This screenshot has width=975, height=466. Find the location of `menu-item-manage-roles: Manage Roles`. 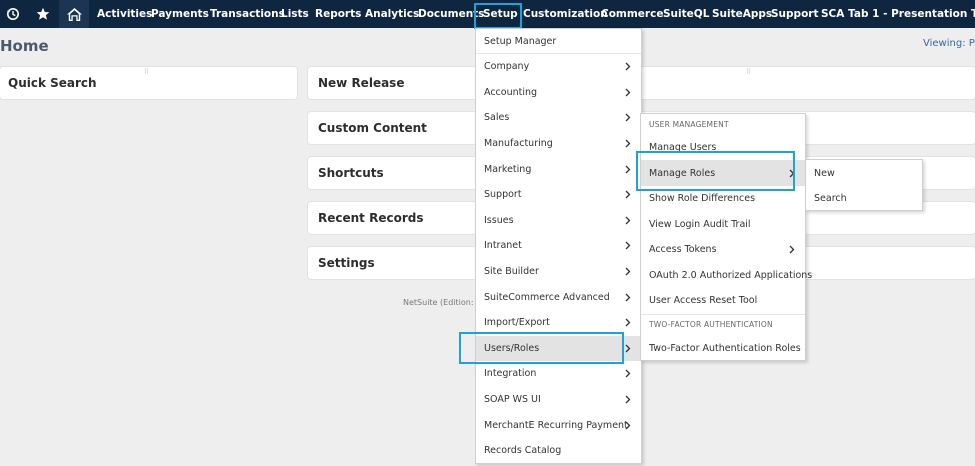

menu-item-manage-roles: Manage Roles is located at coordinates (723, 173).